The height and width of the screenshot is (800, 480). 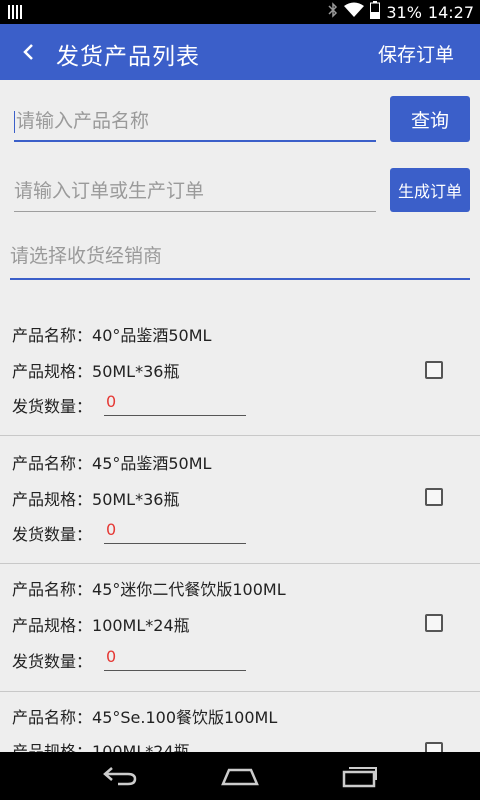 I want to click on battery-percent: 31%, so click(x=404, y=12).